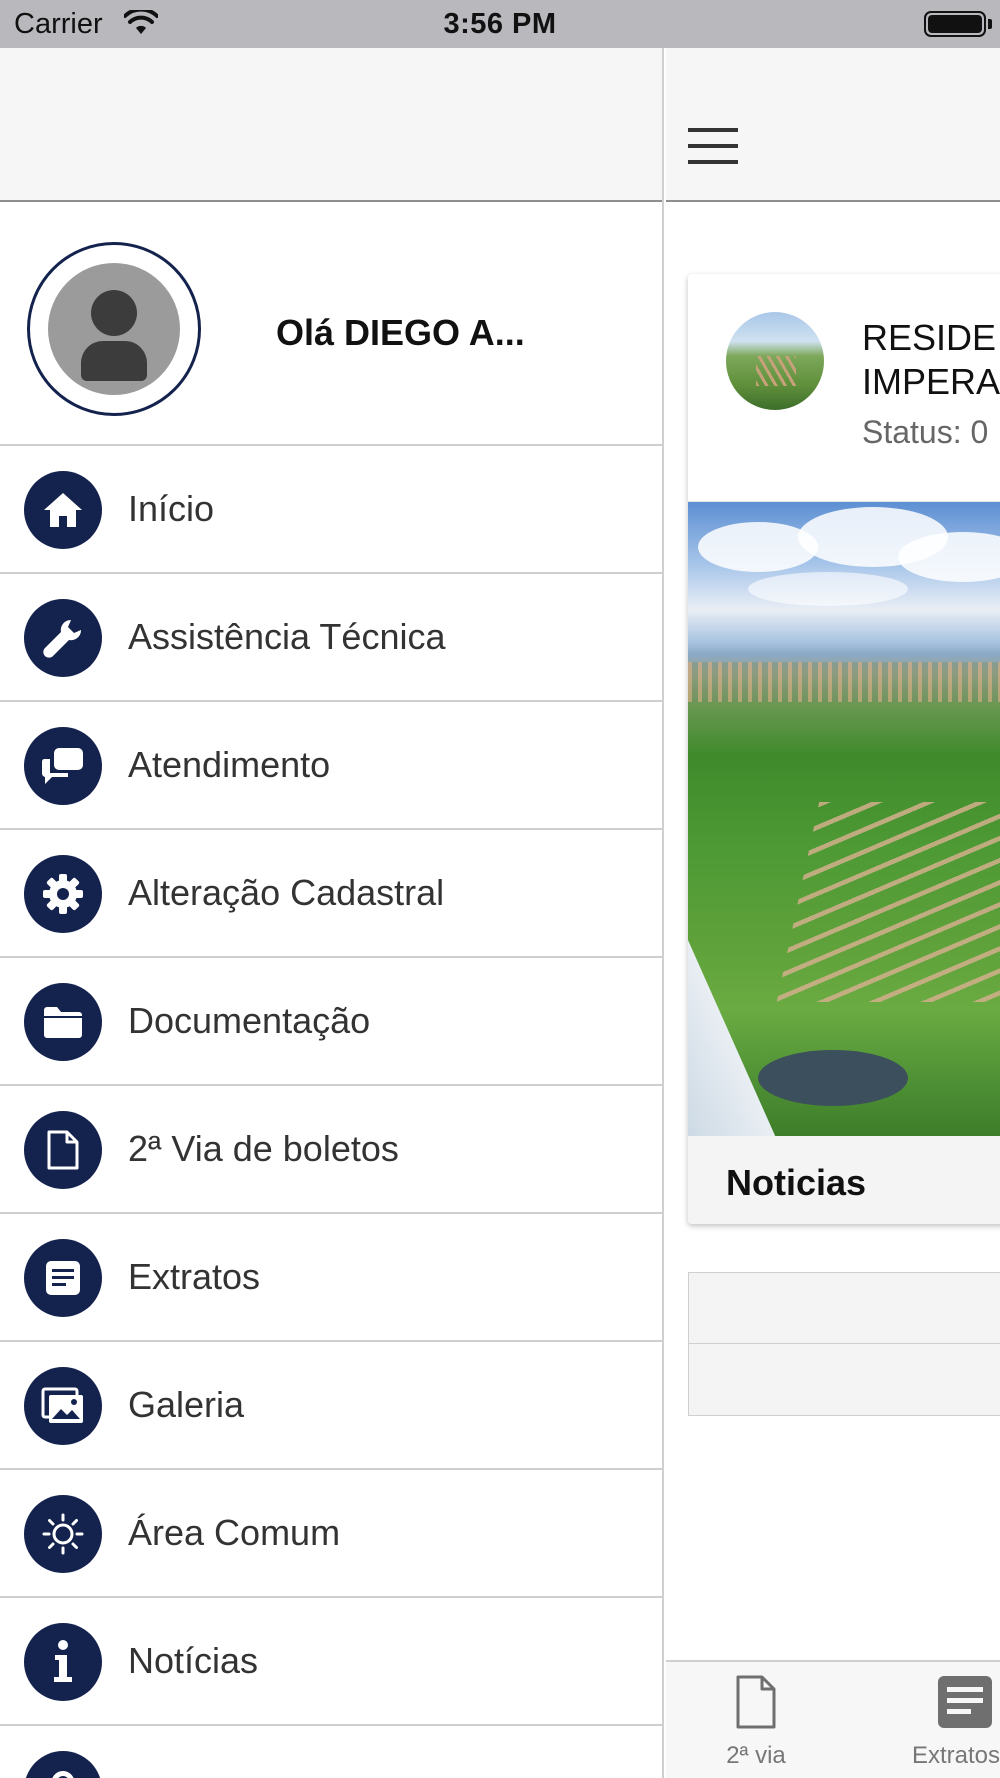 Image resolution: width=1000 pixels, height=1778 pixels. I want to click on tab-2a-via: 2ª via, so click(756, 1720).